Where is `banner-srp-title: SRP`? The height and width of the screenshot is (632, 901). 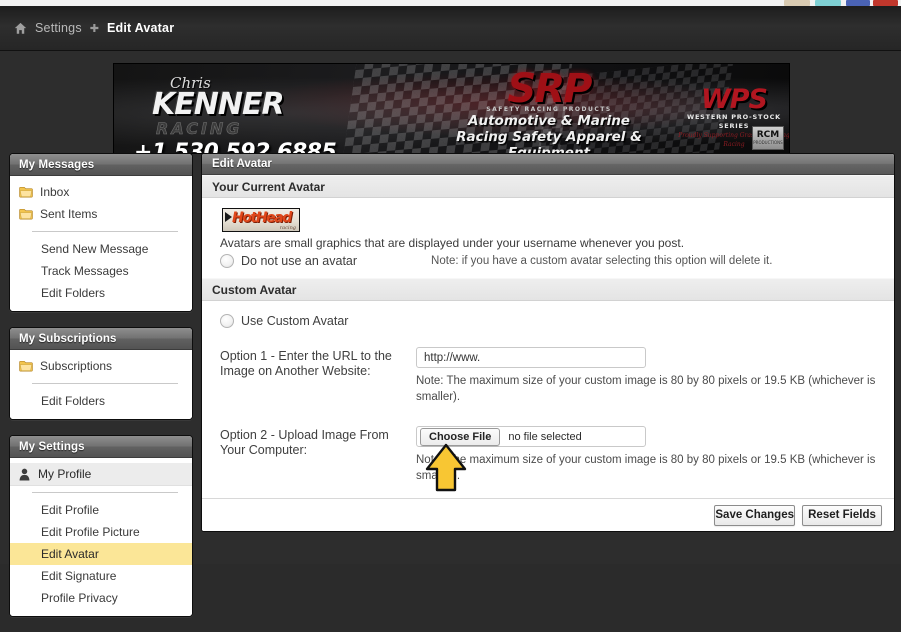 banner-srp-title: SRP is located at coordinates (550, 89).